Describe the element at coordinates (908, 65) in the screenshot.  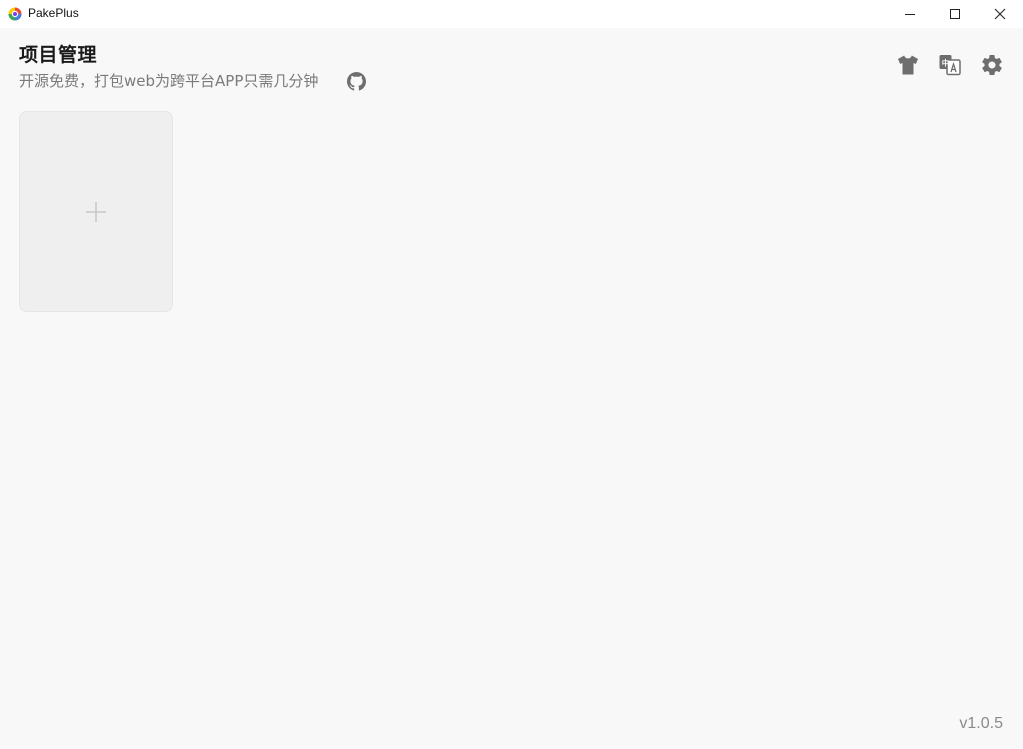
I see `tshirt-icon` at that location.